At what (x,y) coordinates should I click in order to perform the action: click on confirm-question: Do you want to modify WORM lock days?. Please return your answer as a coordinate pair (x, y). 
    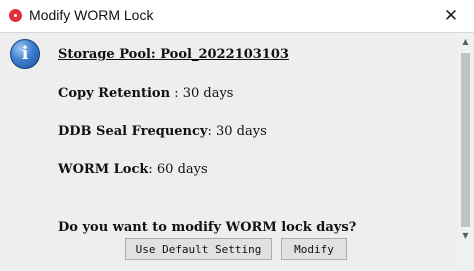
    Looking at the image, I should click on (207, 227).